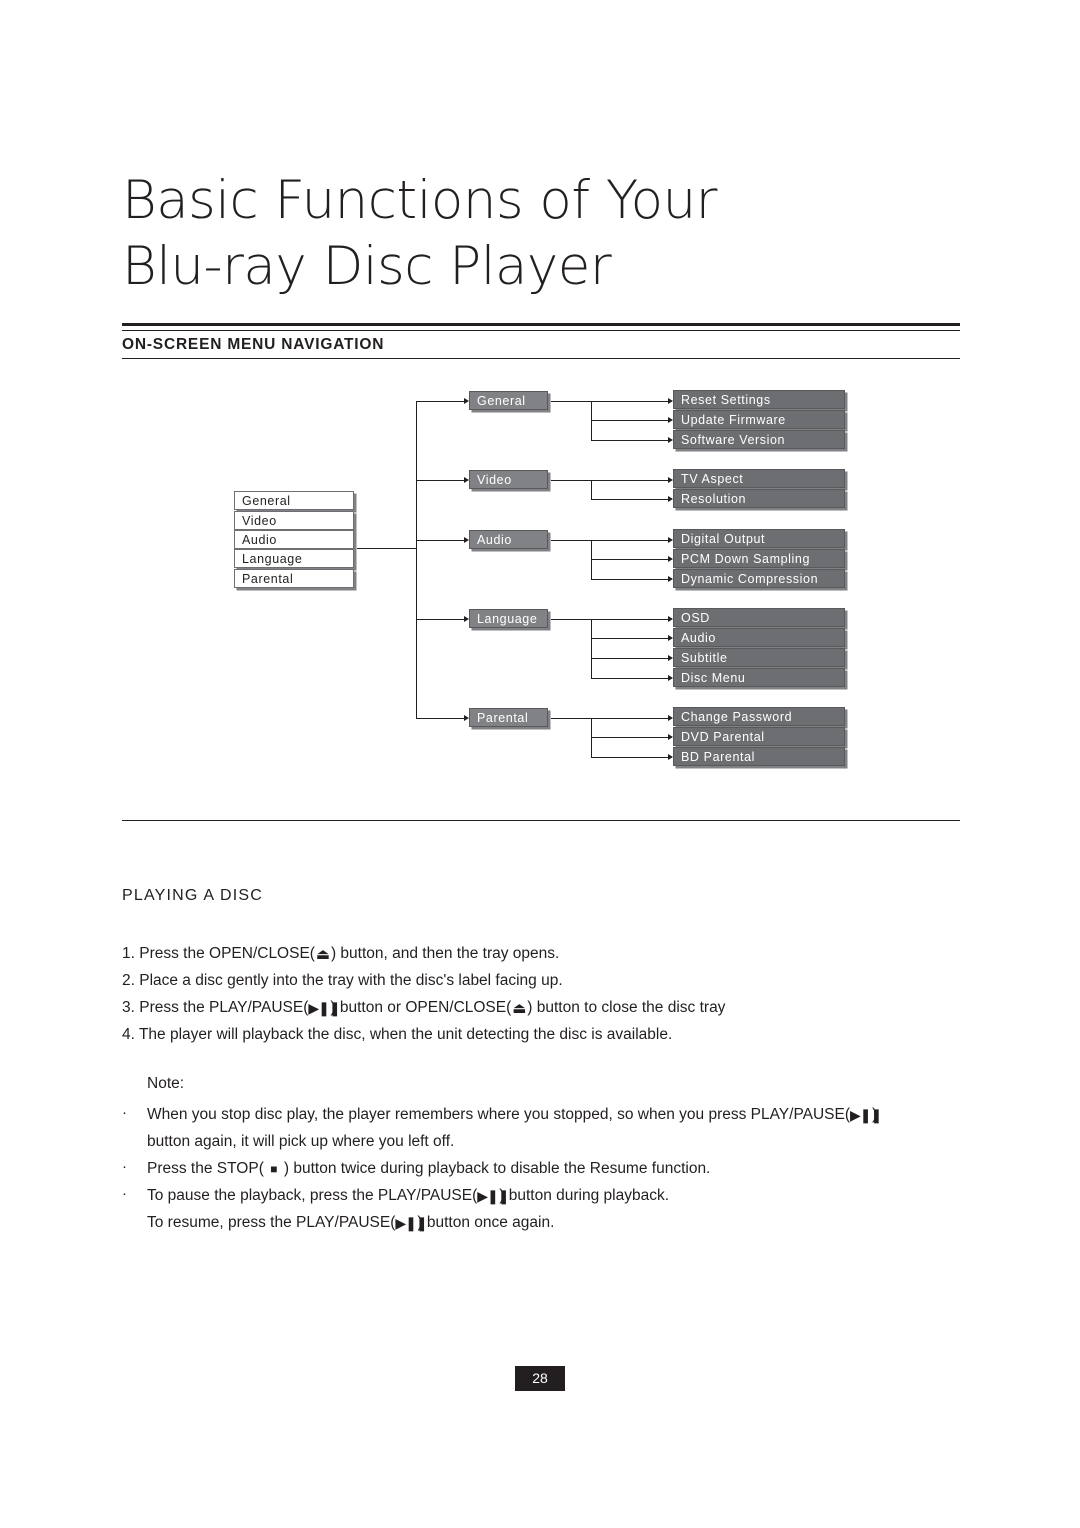 The width and height of the screenshot is (1080, 1528). Describe the element at coordinates (253, 344) in the screenshot. I see `section-heading: ON-SCREEN MENU NAVIGATION` at that location.